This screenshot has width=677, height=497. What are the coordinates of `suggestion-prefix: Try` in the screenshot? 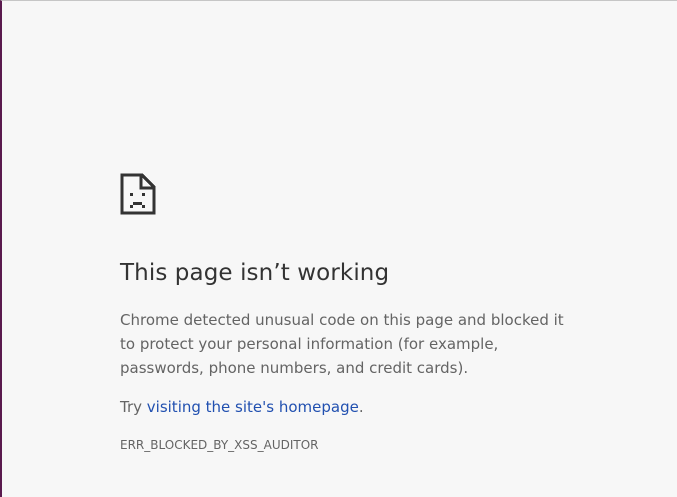 It's located at (133, 407).